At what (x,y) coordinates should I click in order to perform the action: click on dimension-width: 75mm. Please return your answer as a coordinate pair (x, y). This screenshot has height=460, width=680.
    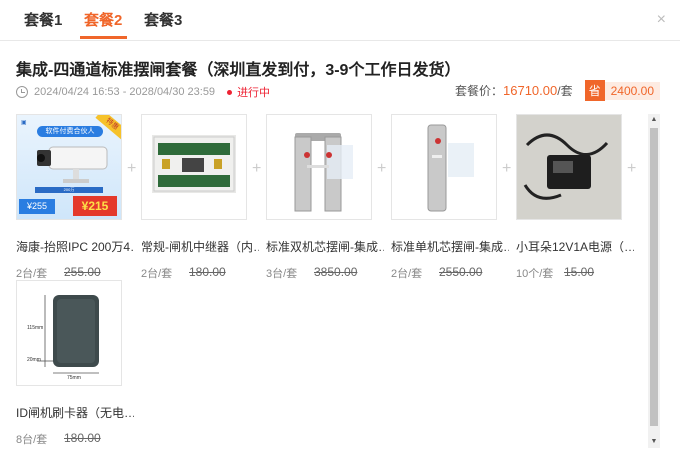
    Looking at the image, I should click on (74, 378).